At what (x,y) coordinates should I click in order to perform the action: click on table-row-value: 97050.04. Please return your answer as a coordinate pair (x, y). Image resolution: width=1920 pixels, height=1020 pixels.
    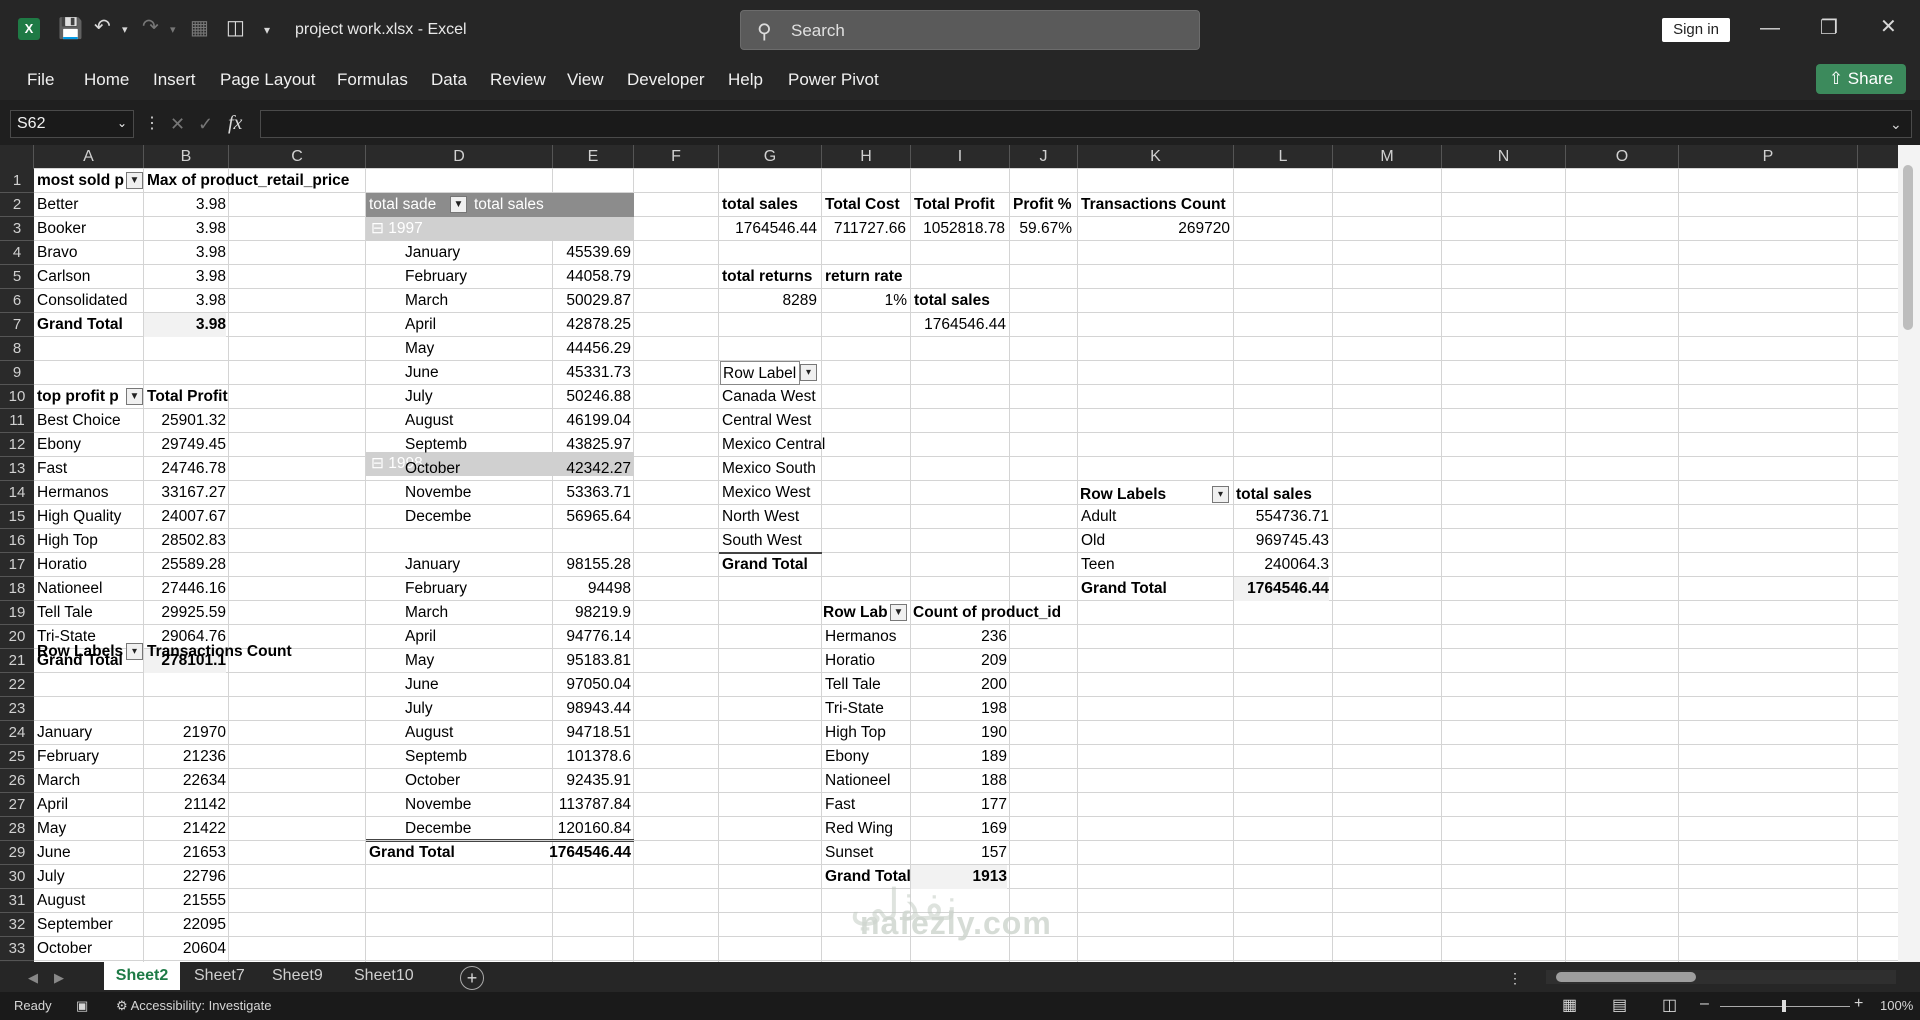
    Looking at the image, I should click on (552, 685).